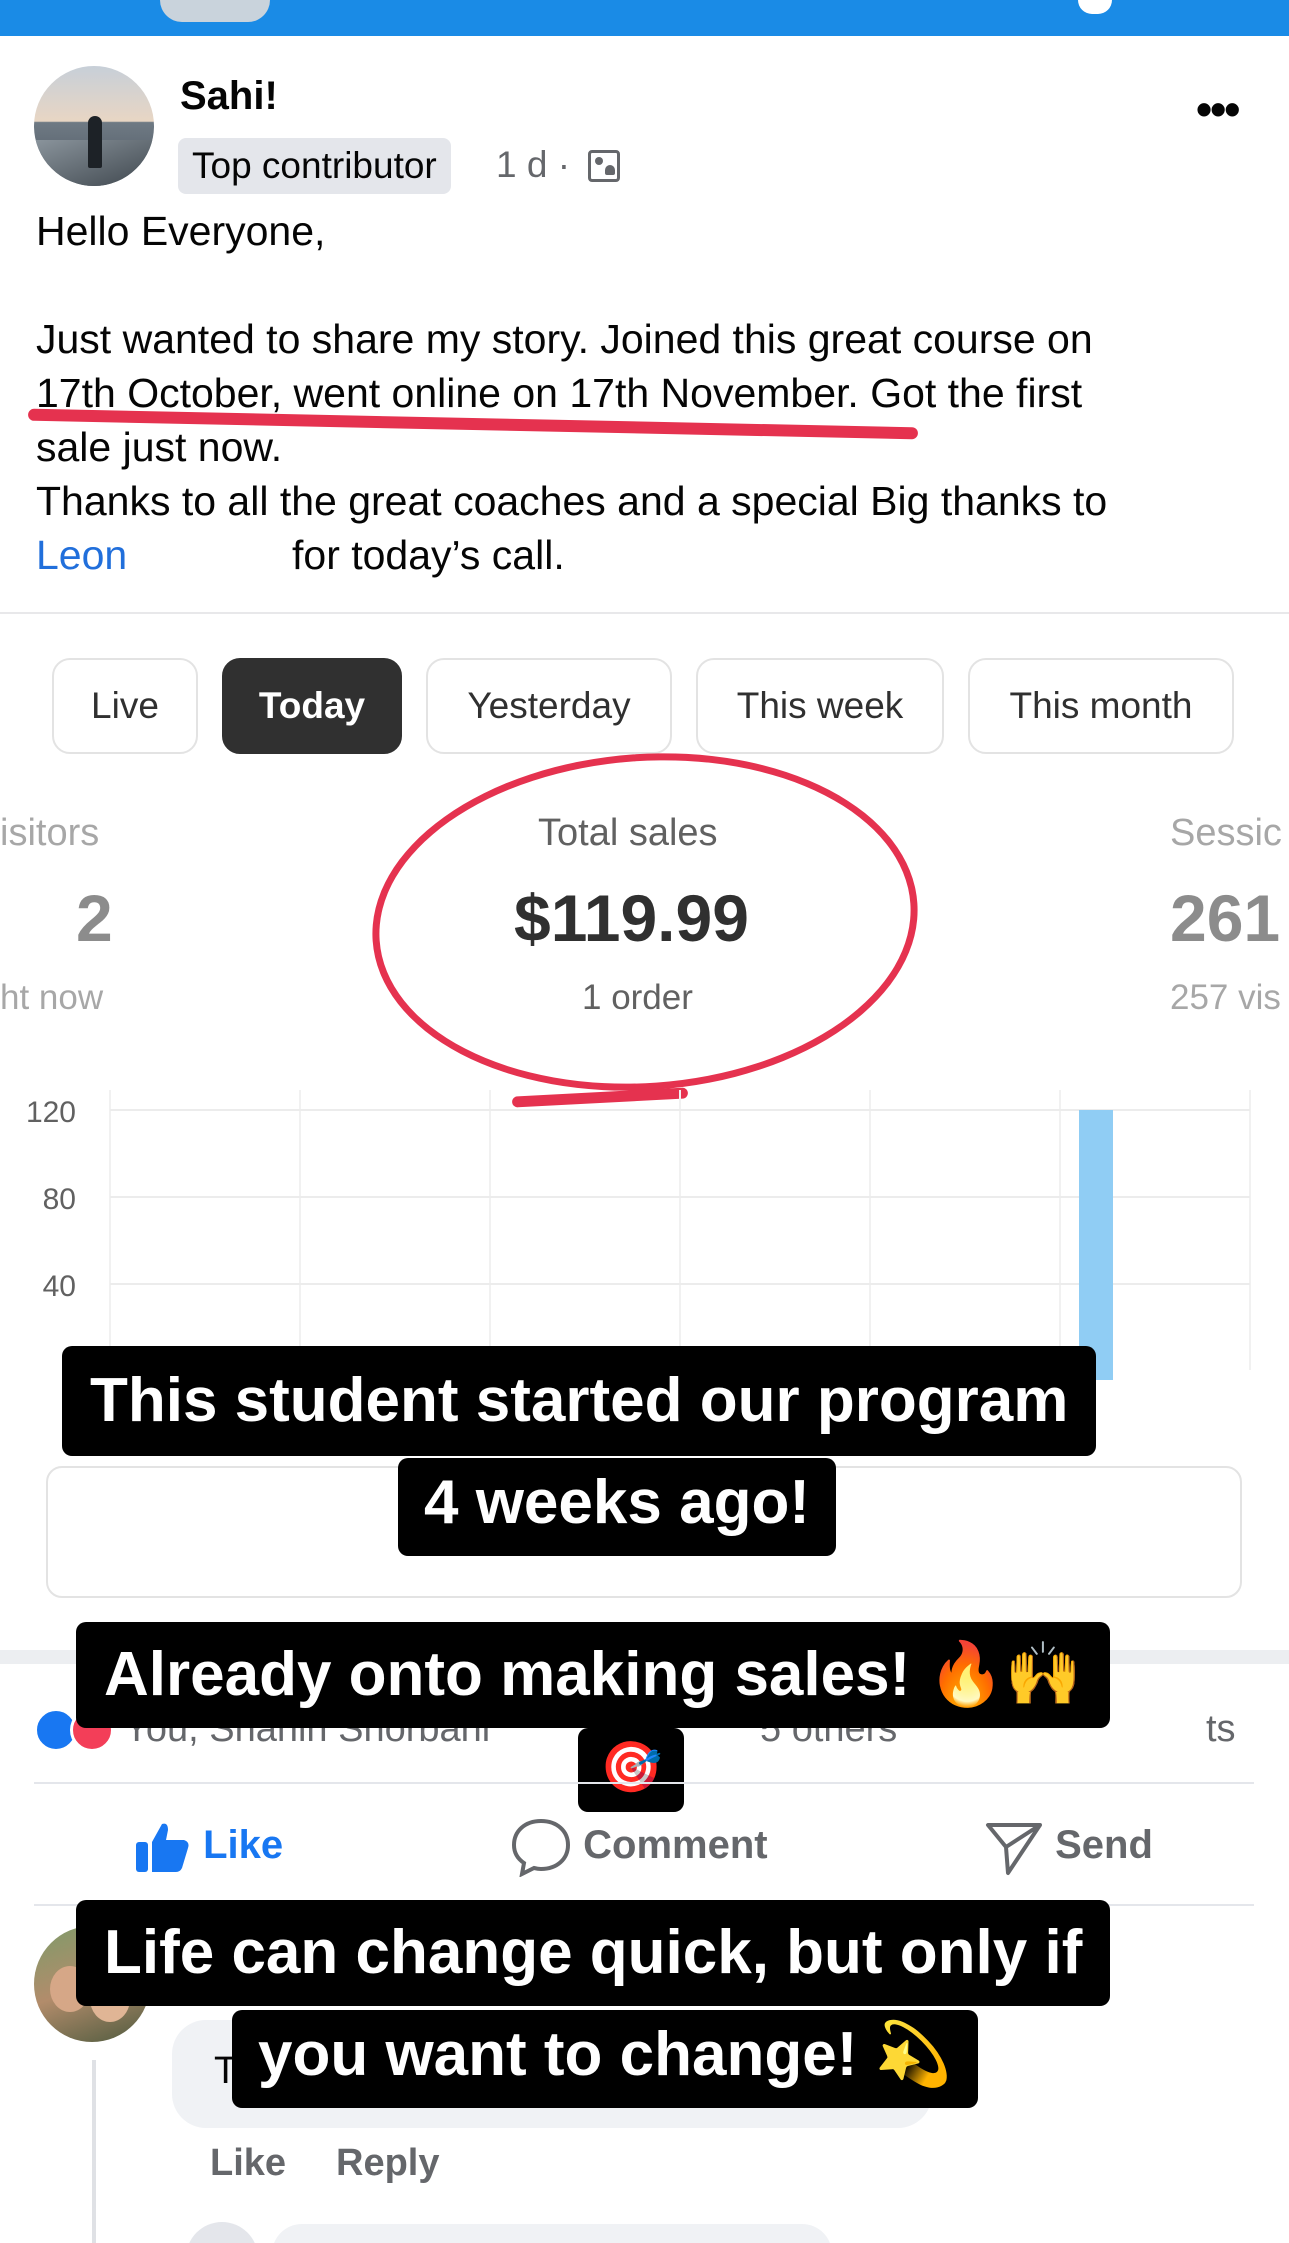 The width and height of the screenshot is (1289, 2243). I want to click on send-button: Send, so click(1068, 1845).